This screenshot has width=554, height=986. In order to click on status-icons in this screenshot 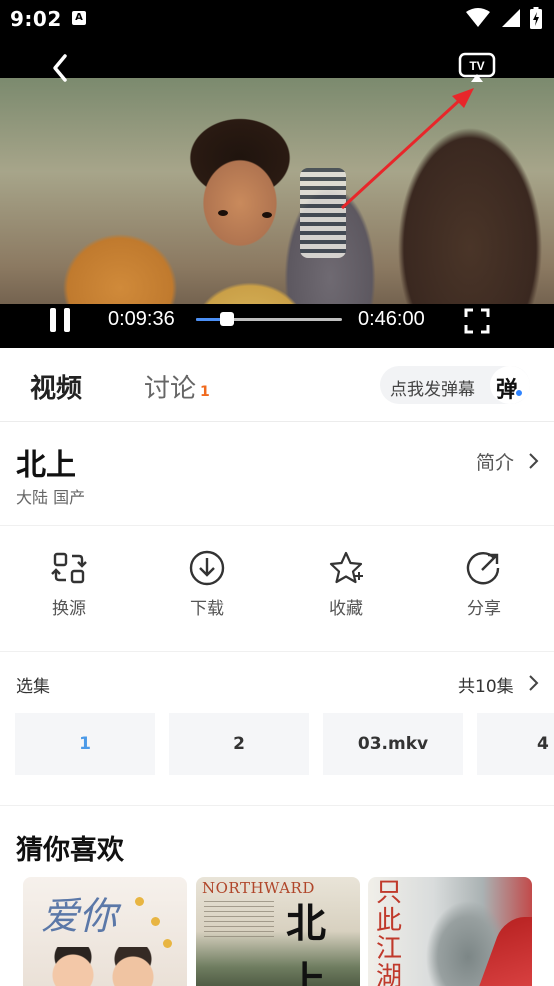, I will do `click(504, 18)`.